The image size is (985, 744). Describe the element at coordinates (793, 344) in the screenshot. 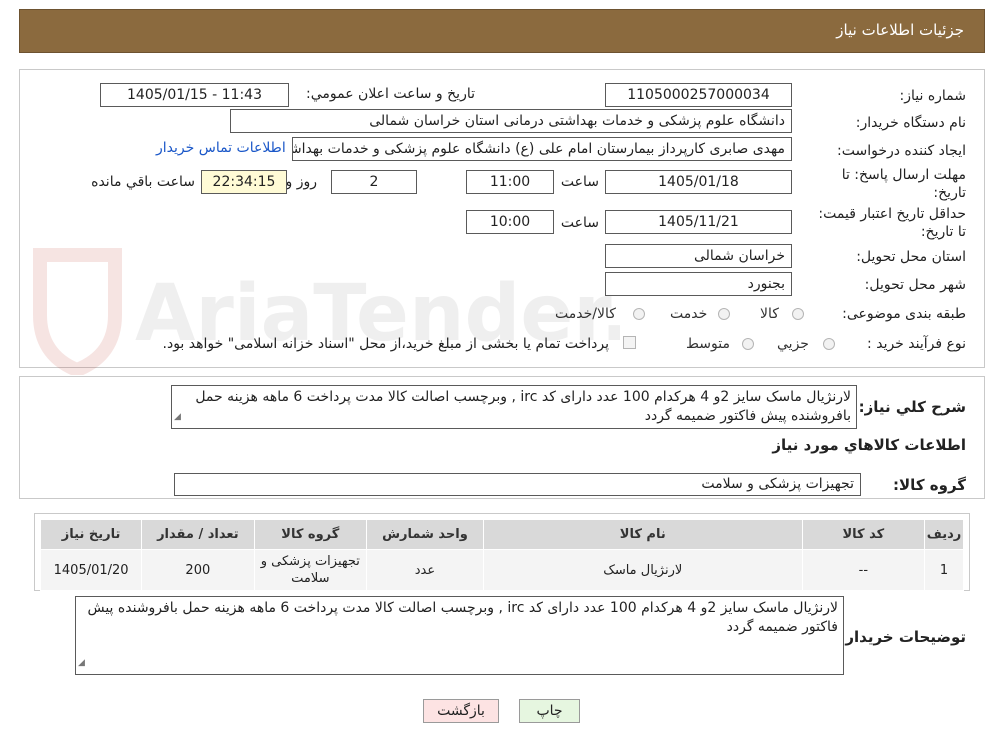

I see `process-option-minor: جزيي` at that location.